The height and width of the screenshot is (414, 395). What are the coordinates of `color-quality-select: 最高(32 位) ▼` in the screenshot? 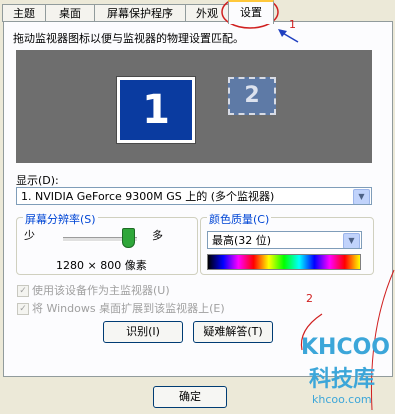 It's located at (284, 240).